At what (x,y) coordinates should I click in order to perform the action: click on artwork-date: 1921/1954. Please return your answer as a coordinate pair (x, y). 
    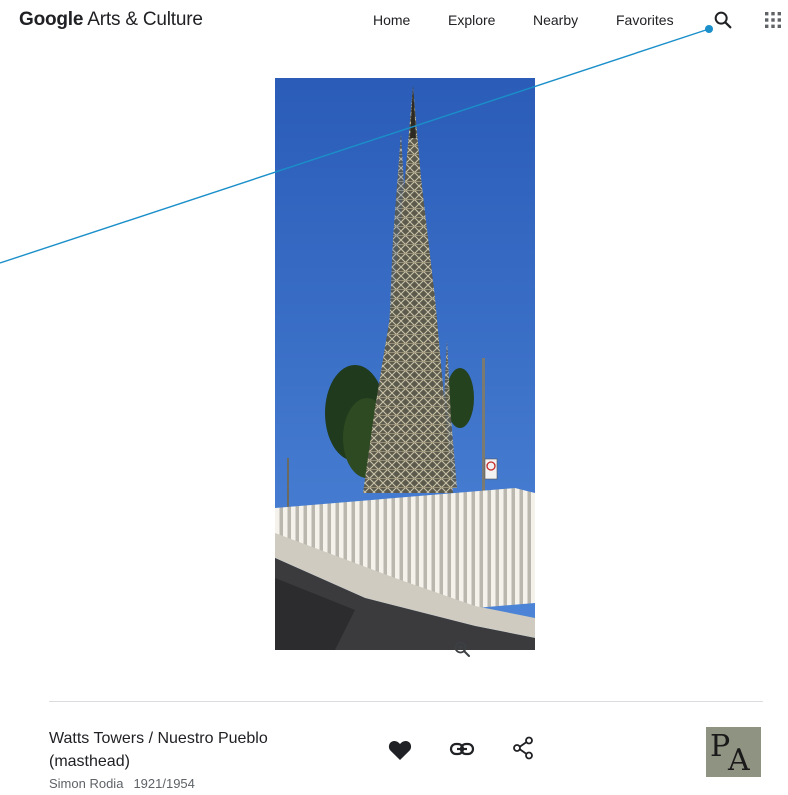
    Looking at the image, I should click on (164, 783).